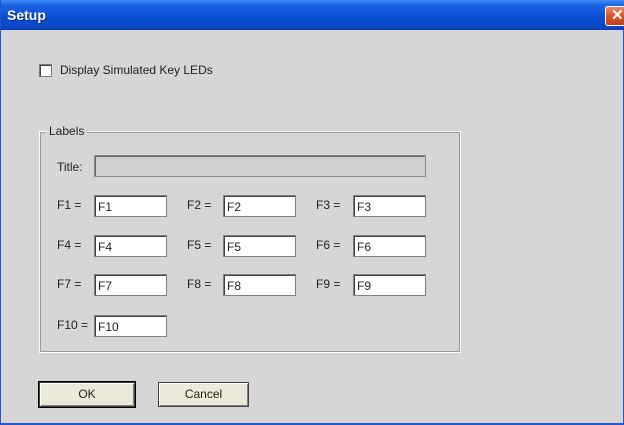 This screenshot has height=425, width=624. I want to click on cancel-button: Cancel, so click(203, 394).